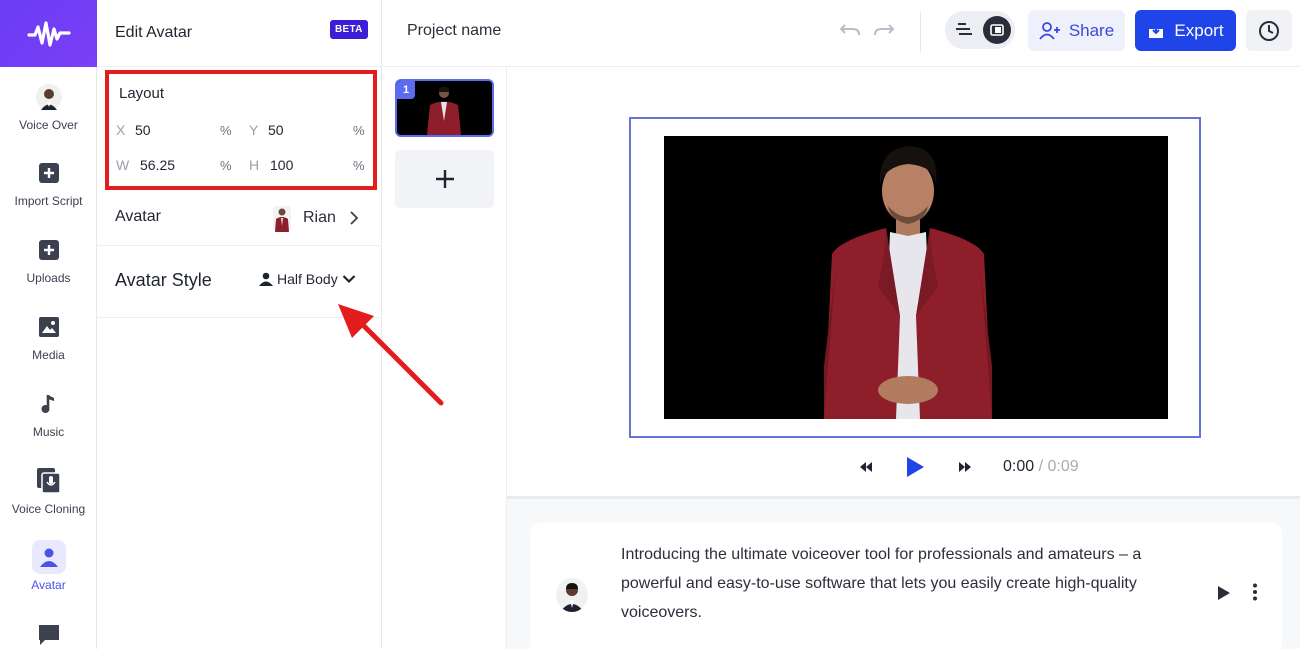 The width and height of the screenshot is (1300, 649). I want to click on chat-icon, so click(49, 633).